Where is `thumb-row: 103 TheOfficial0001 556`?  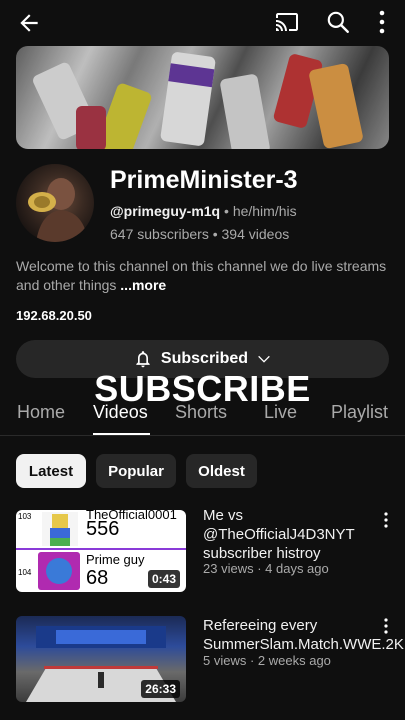
thumb-row: 103 TheOfficial0001 556 is located at coordinates (101, 529).